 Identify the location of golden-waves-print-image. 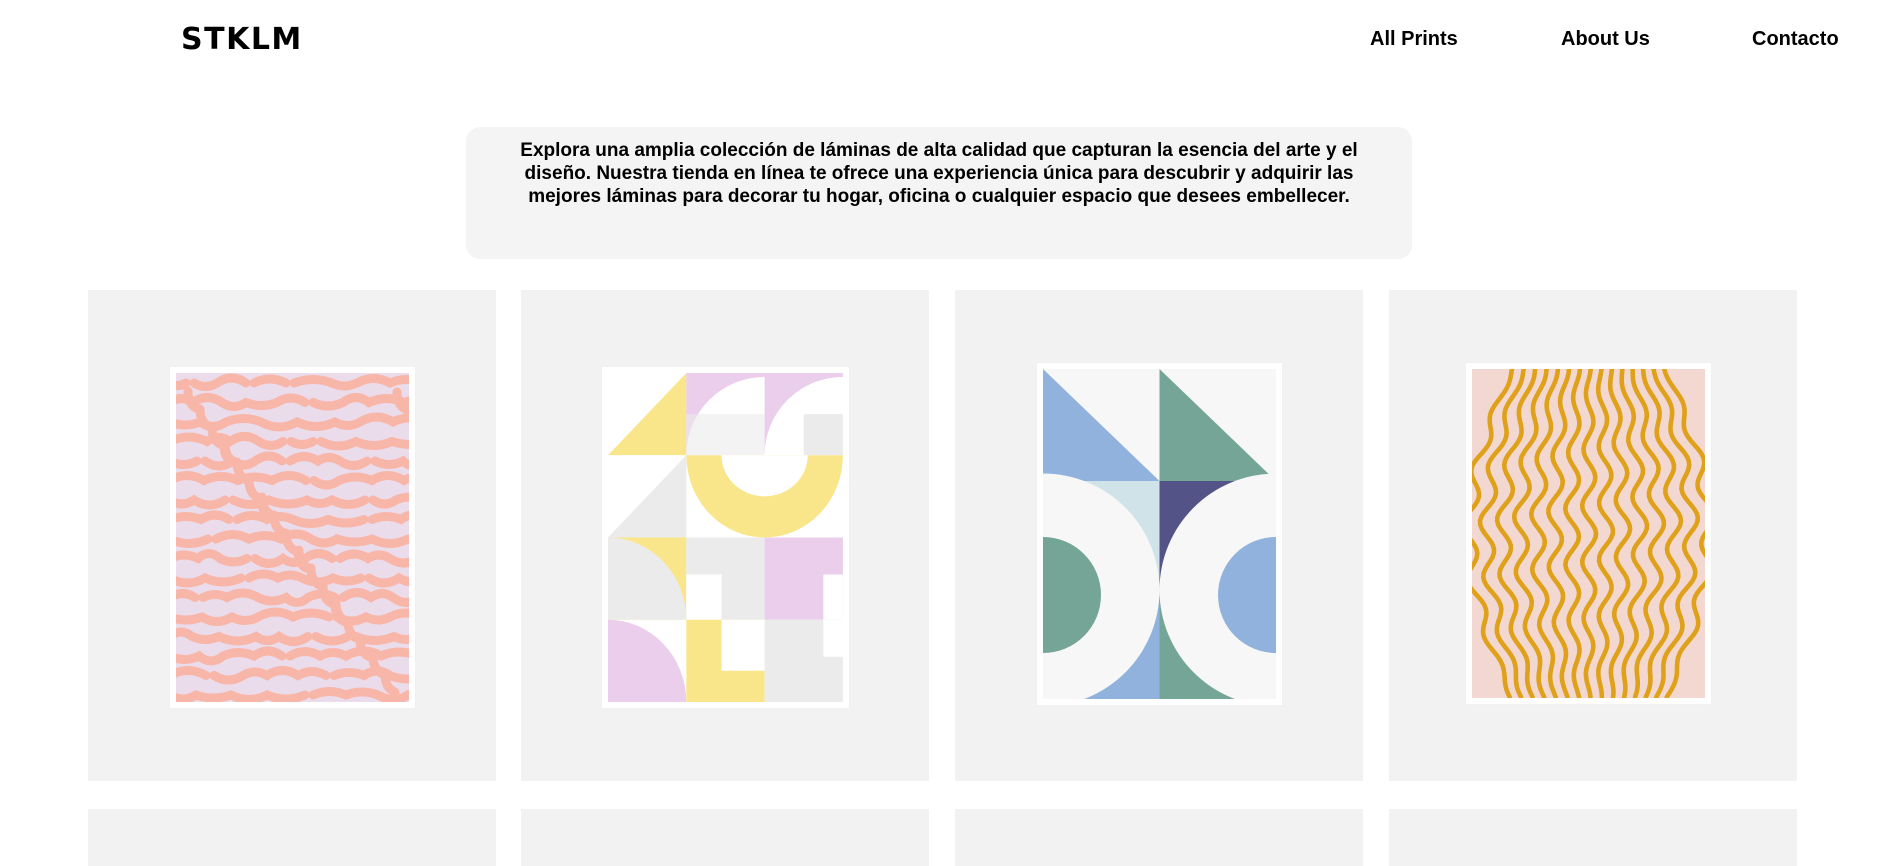
(1588, 533).